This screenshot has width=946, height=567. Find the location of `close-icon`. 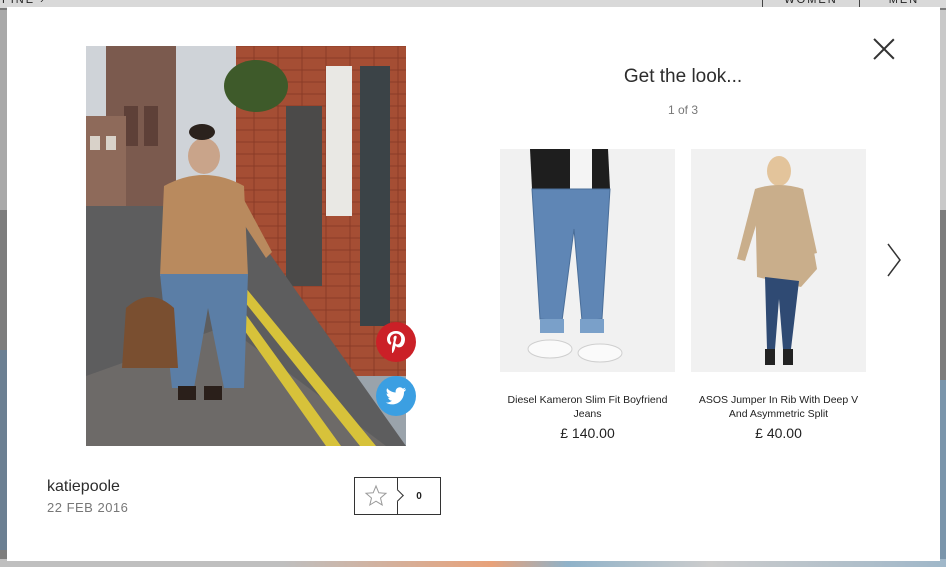

close-icon is located at coordinates (884, 49).